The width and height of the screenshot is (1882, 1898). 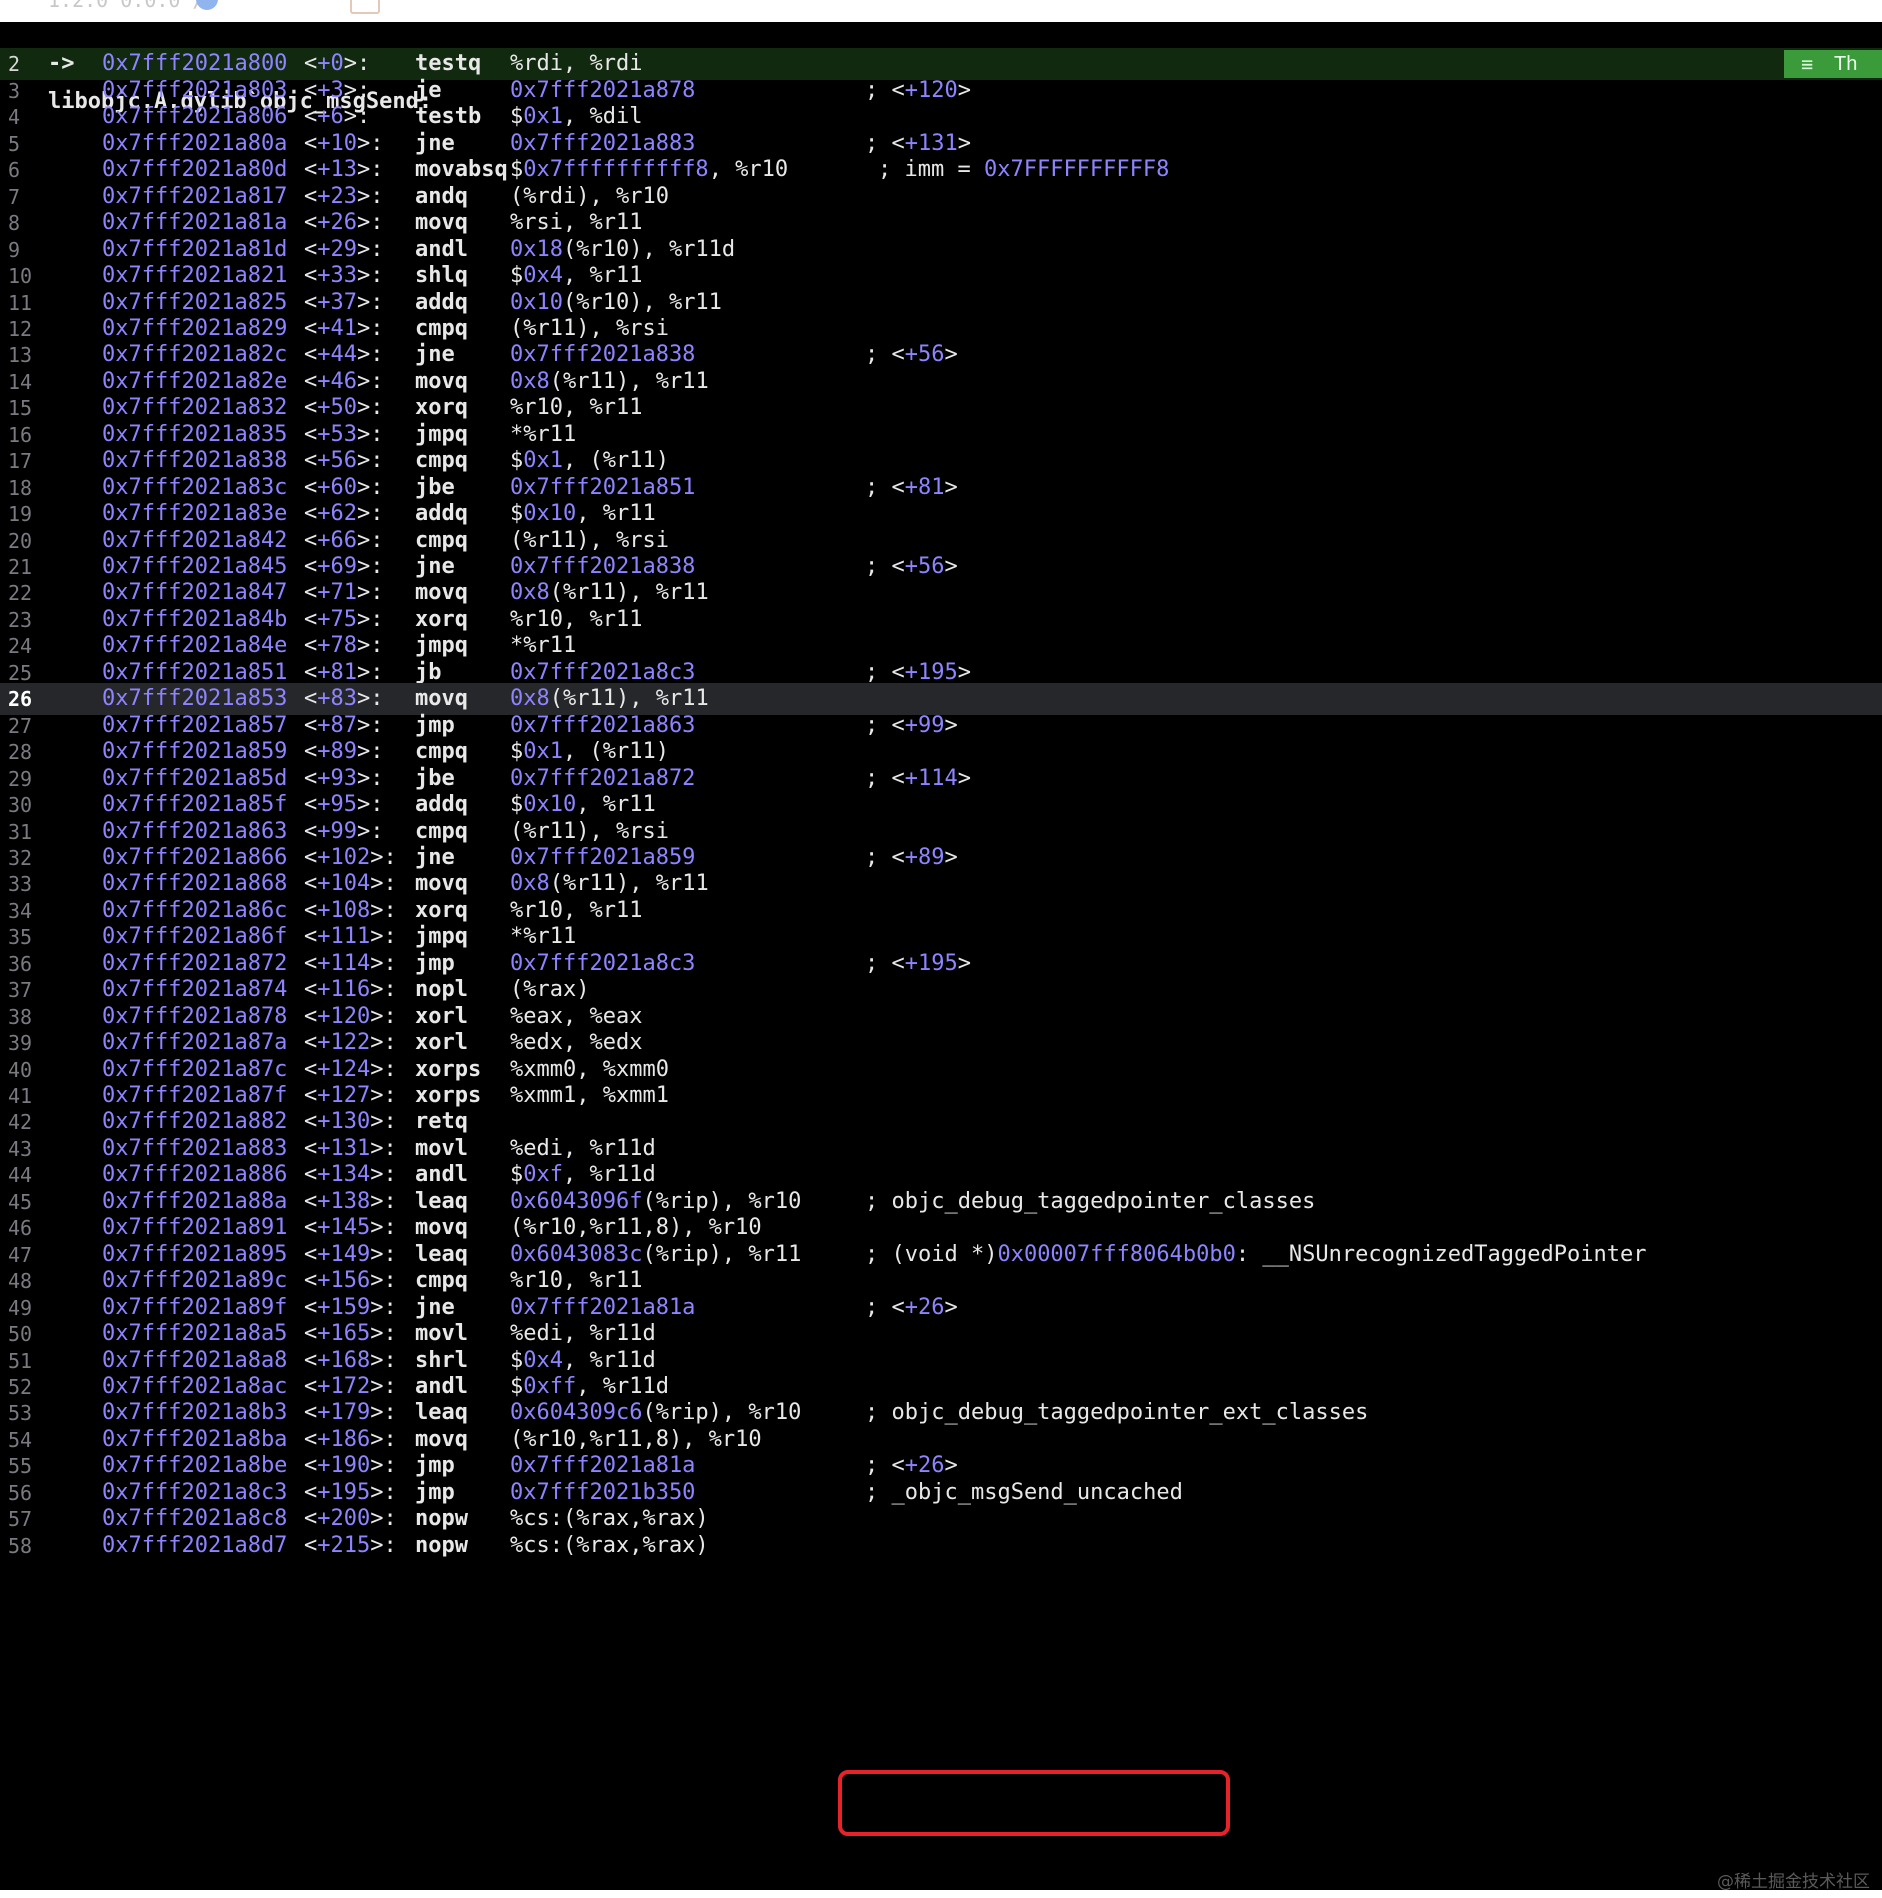 What do you see at coordinates (126, 6) in the screenshot?
I see `breadcrumb: 1.2.0 0.0.0 /` at bounding box center [126, 6].